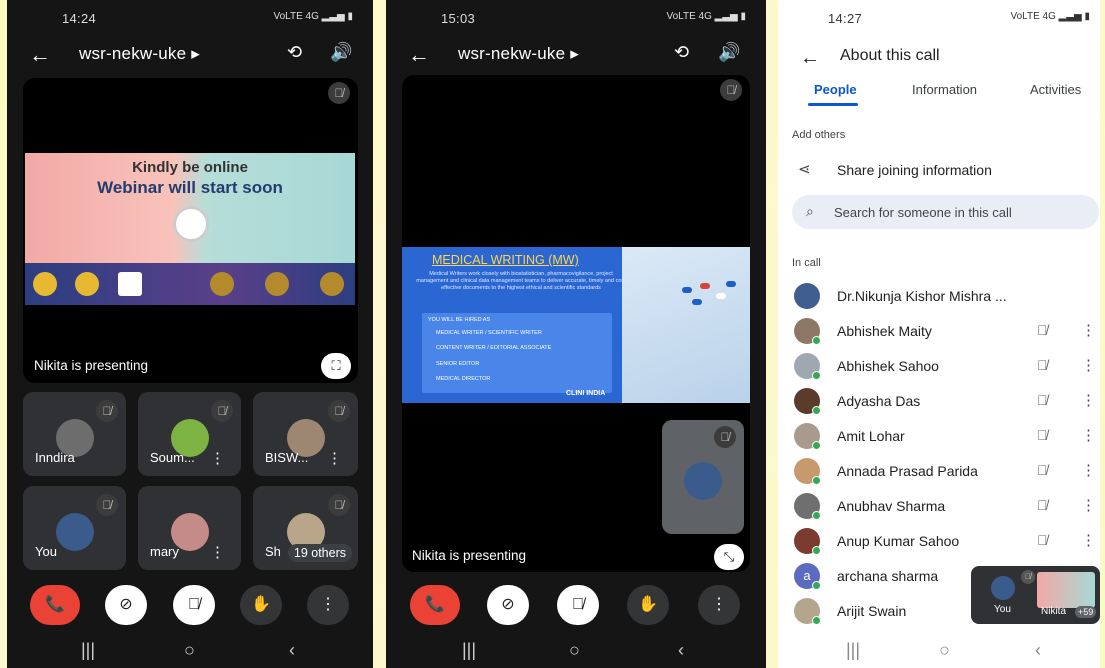 The width and height of the screenshot is (1105, 668). What do you see at coordinates (810, 211) in the screenshot?
I see `search-icon: ⌕` at bounding box center [810, 211].